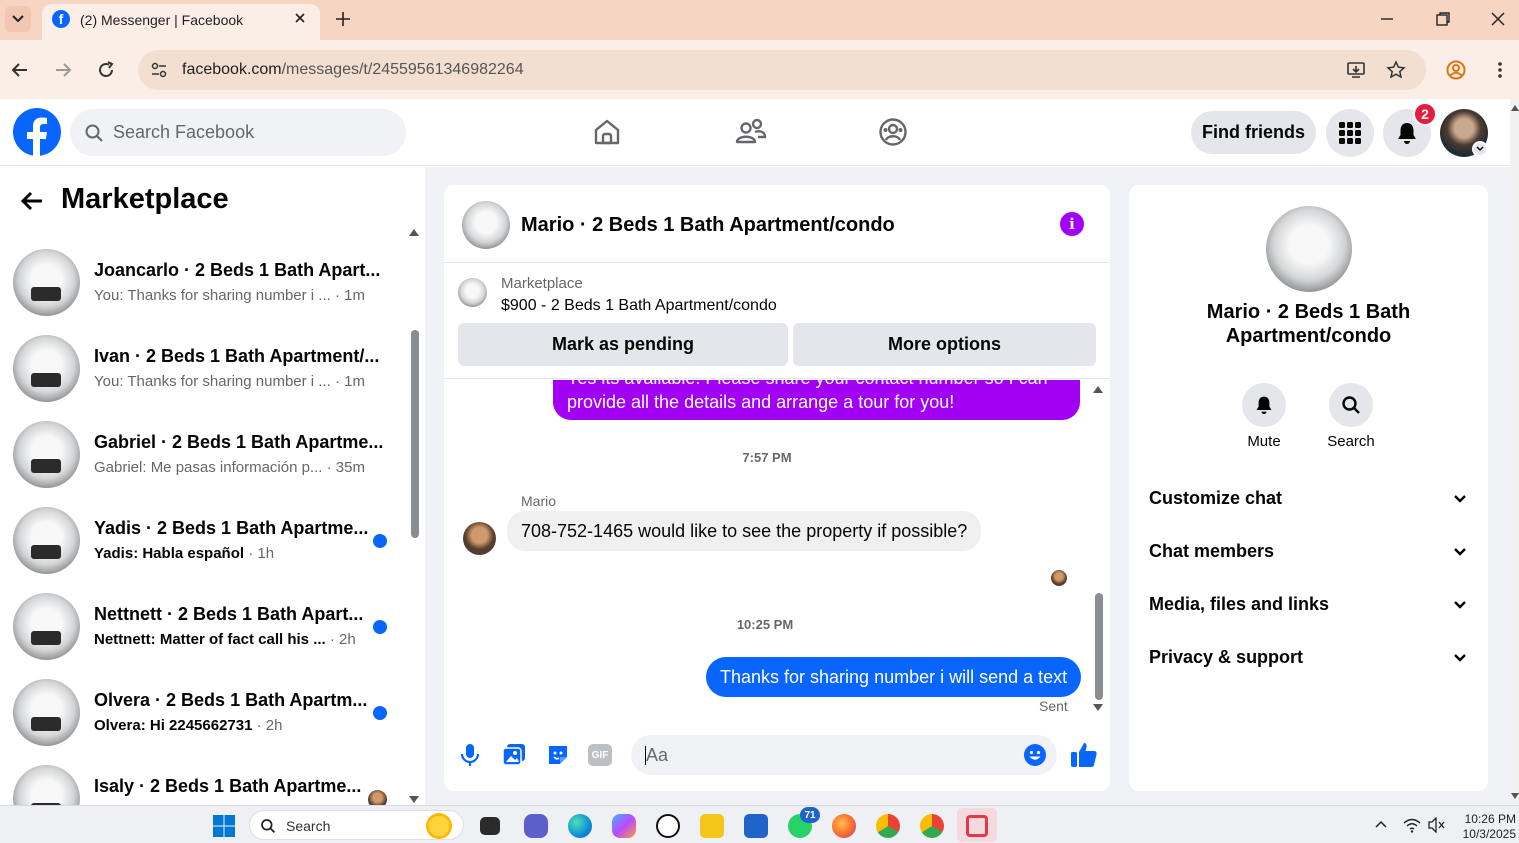  Describe the element at coordinates (1072, 224) in the screenshot. I see `conversation-info-icon: i` at that location.